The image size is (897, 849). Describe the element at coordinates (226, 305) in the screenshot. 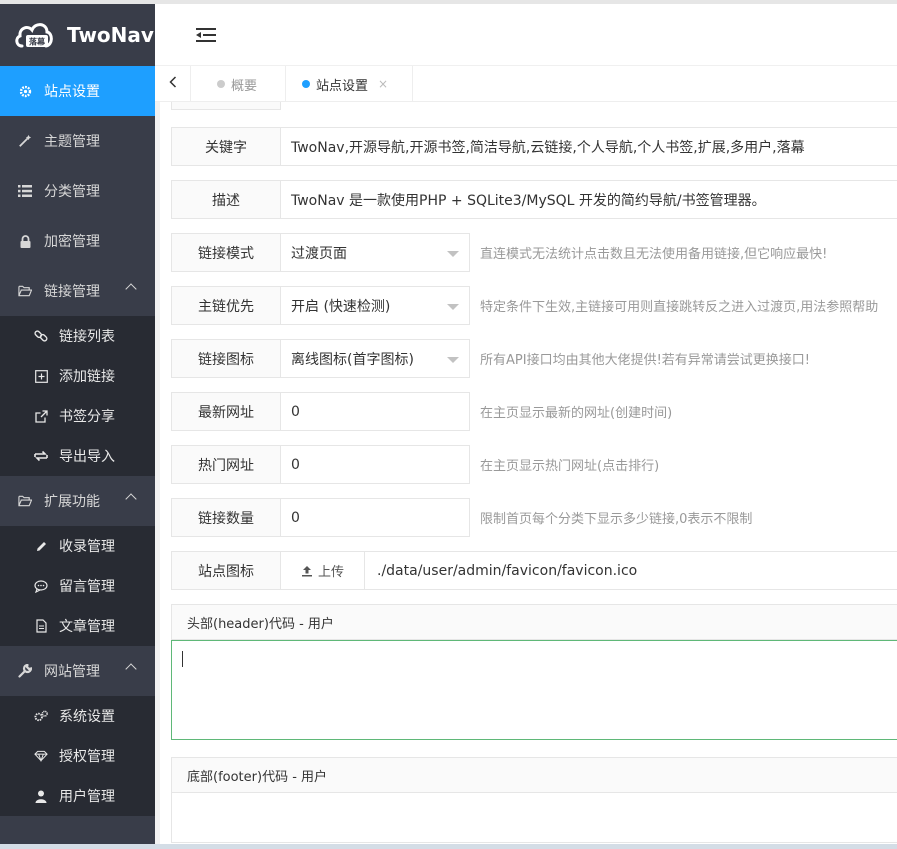

I see `form-label: 主链优先` at that location.